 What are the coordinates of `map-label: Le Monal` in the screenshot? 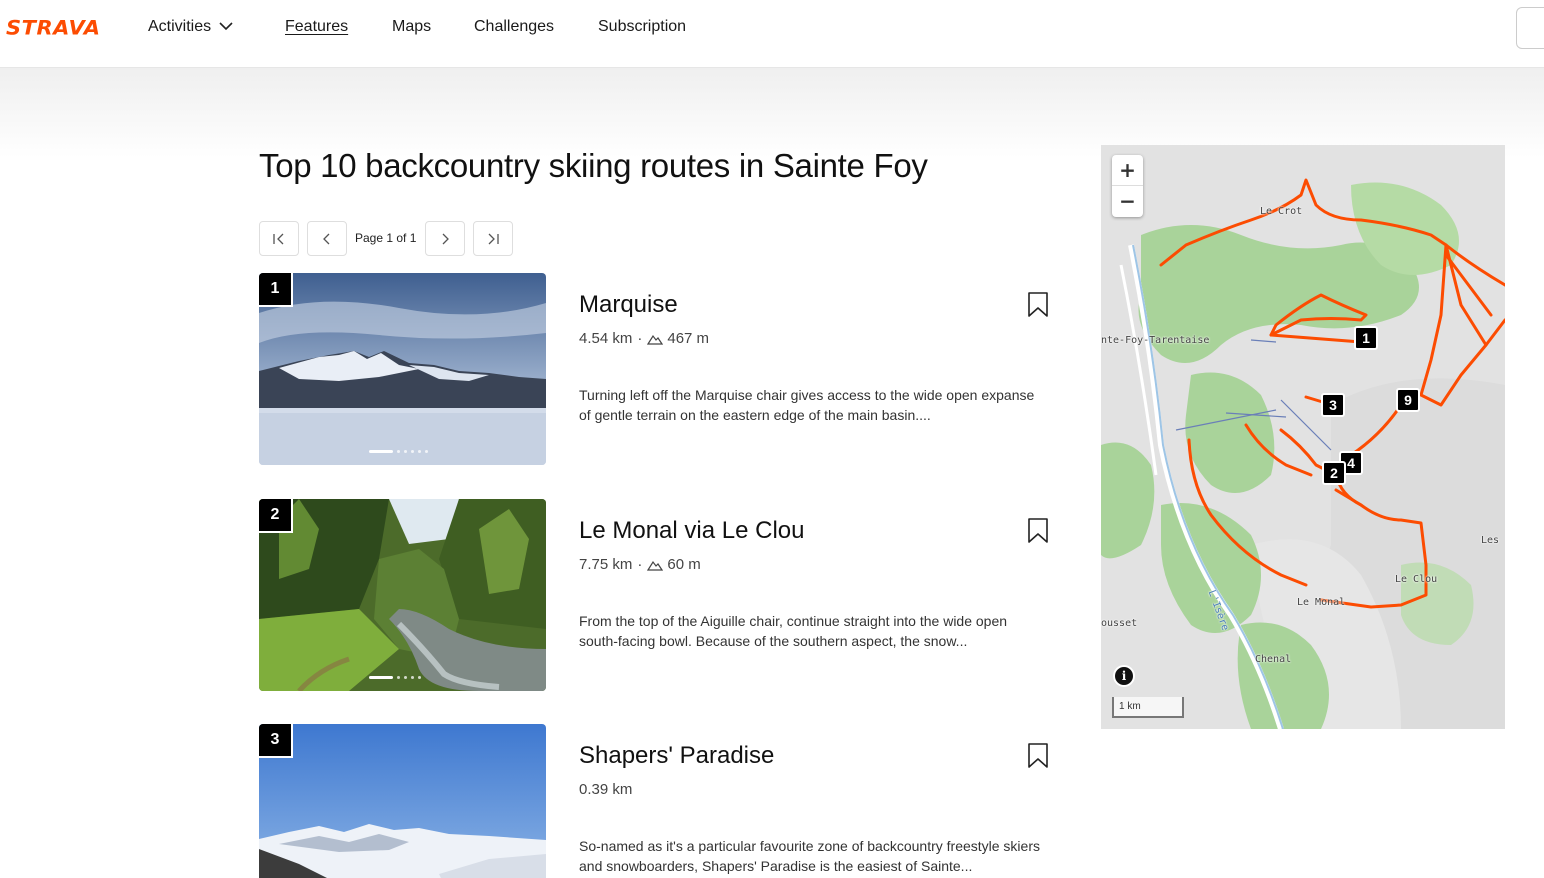 It's located at (1321, 602).